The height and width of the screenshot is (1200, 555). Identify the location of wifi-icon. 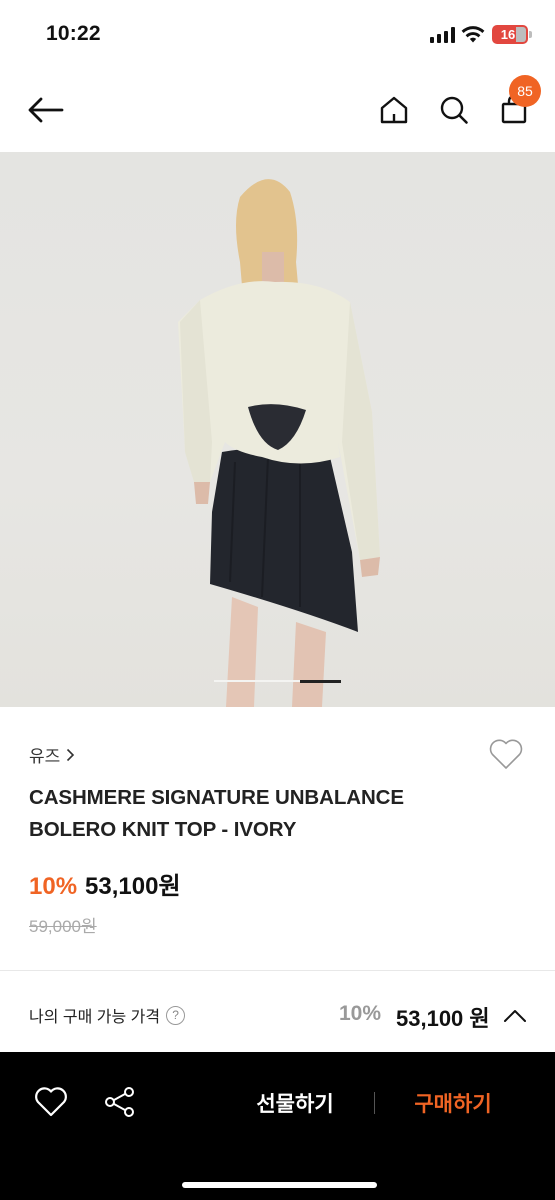
(473, 34).